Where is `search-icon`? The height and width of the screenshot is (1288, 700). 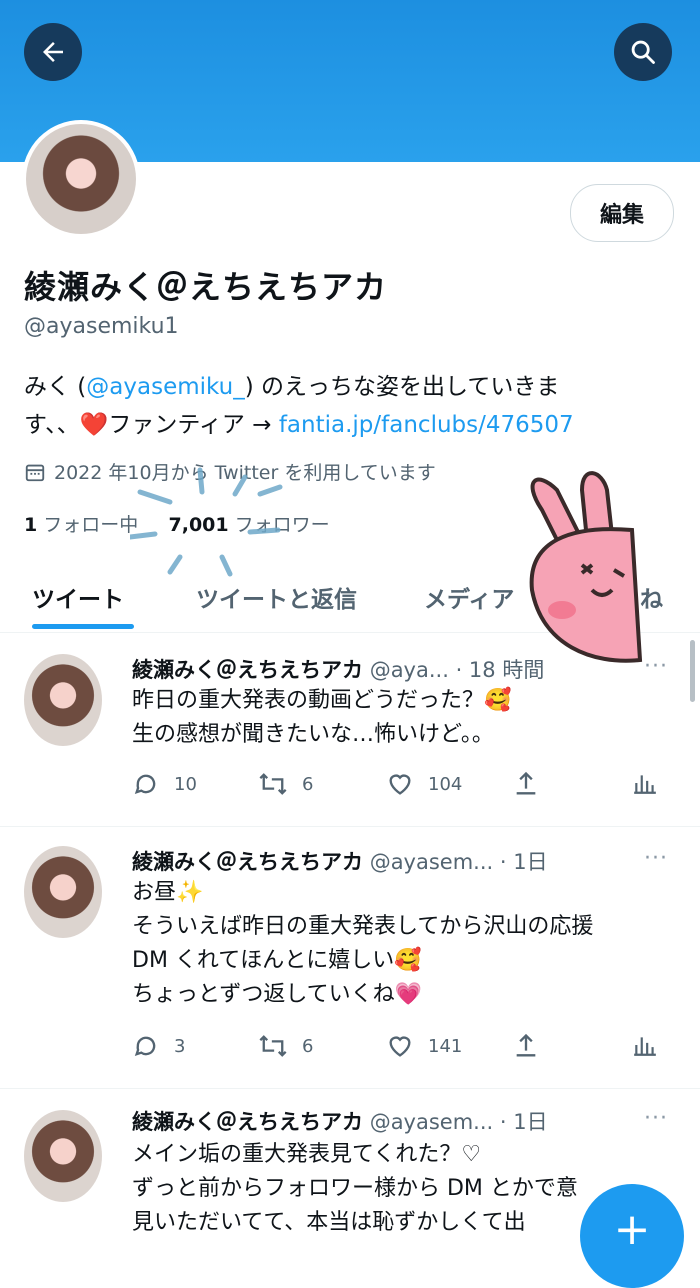
search-icon is located at coordinates (643, 52).